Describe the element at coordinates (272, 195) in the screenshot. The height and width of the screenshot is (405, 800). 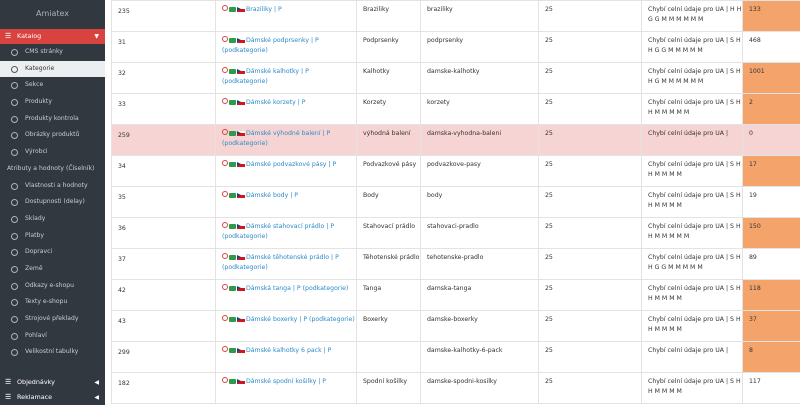
I see `category-link: Dámské body | P` at that location.